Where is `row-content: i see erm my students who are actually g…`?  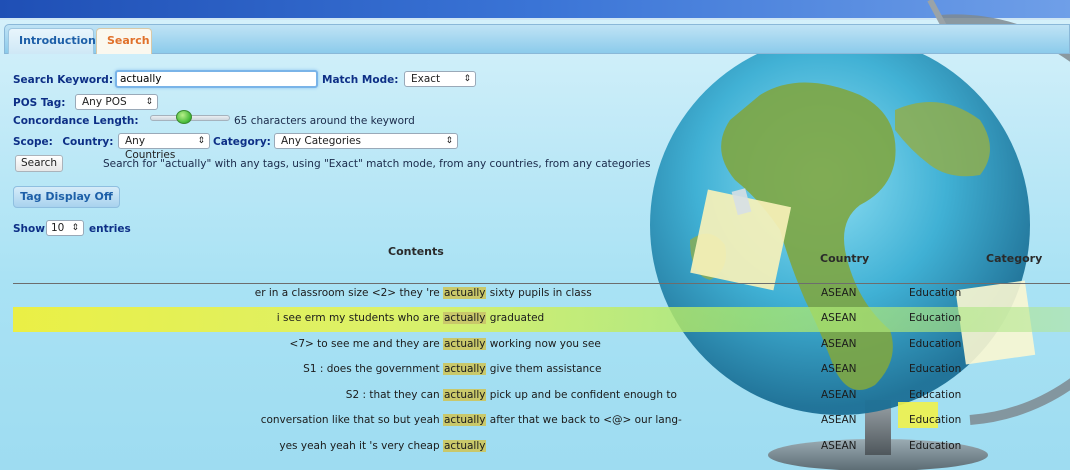 row-content: i see erm my students who are actually g… is located at coordinates (410, 318).